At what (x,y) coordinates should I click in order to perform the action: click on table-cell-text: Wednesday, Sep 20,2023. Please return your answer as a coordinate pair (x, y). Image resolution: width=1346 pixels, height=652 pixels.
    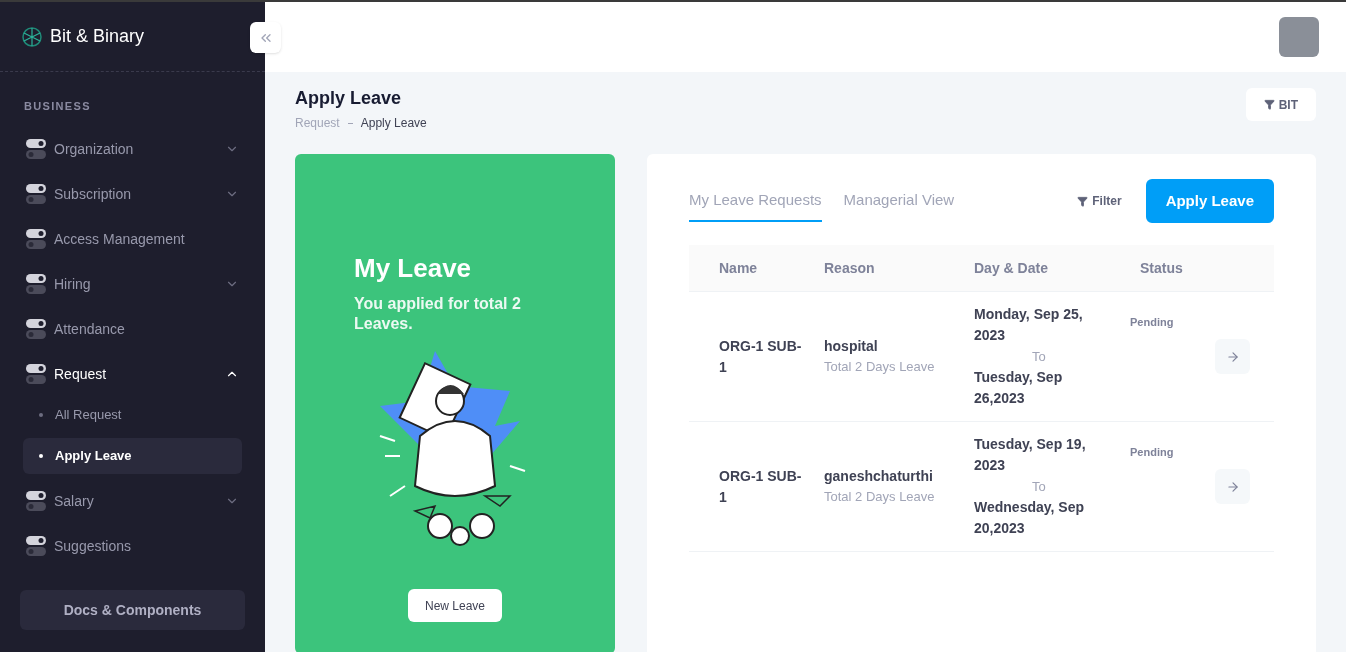
    Looking at the image, I should click on (1029, 518).